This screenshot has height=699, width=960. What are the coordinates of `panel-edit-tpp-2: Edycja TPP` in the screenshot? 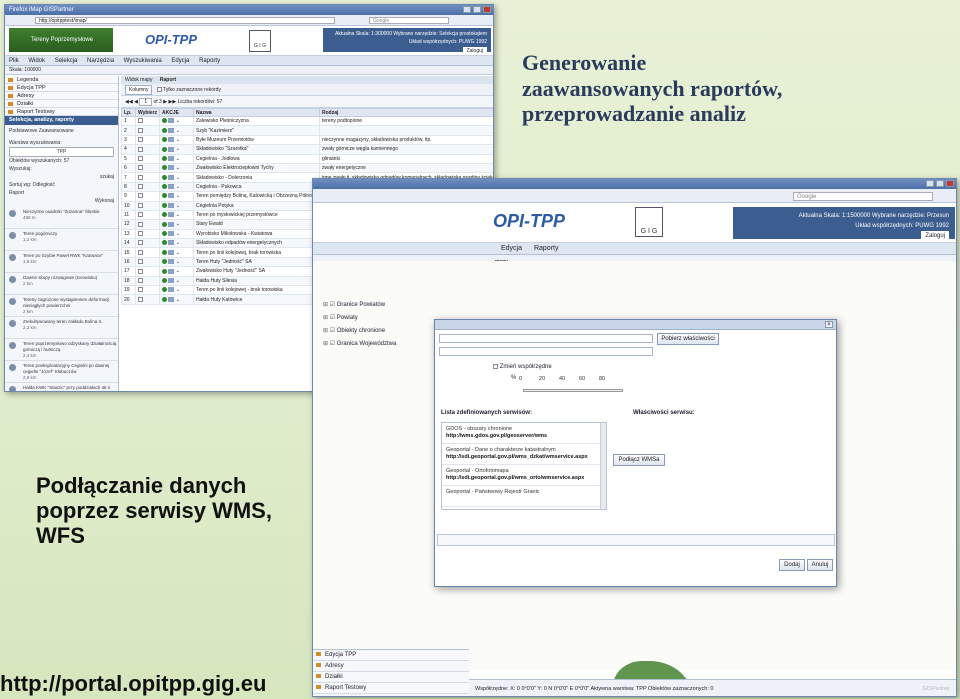 It's located at (391, 655).